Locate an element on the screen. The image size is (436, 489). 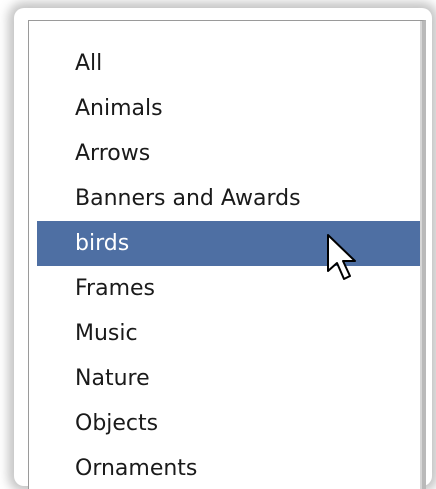
dropdown-item-music: Music is located at coordinates (225, 333).